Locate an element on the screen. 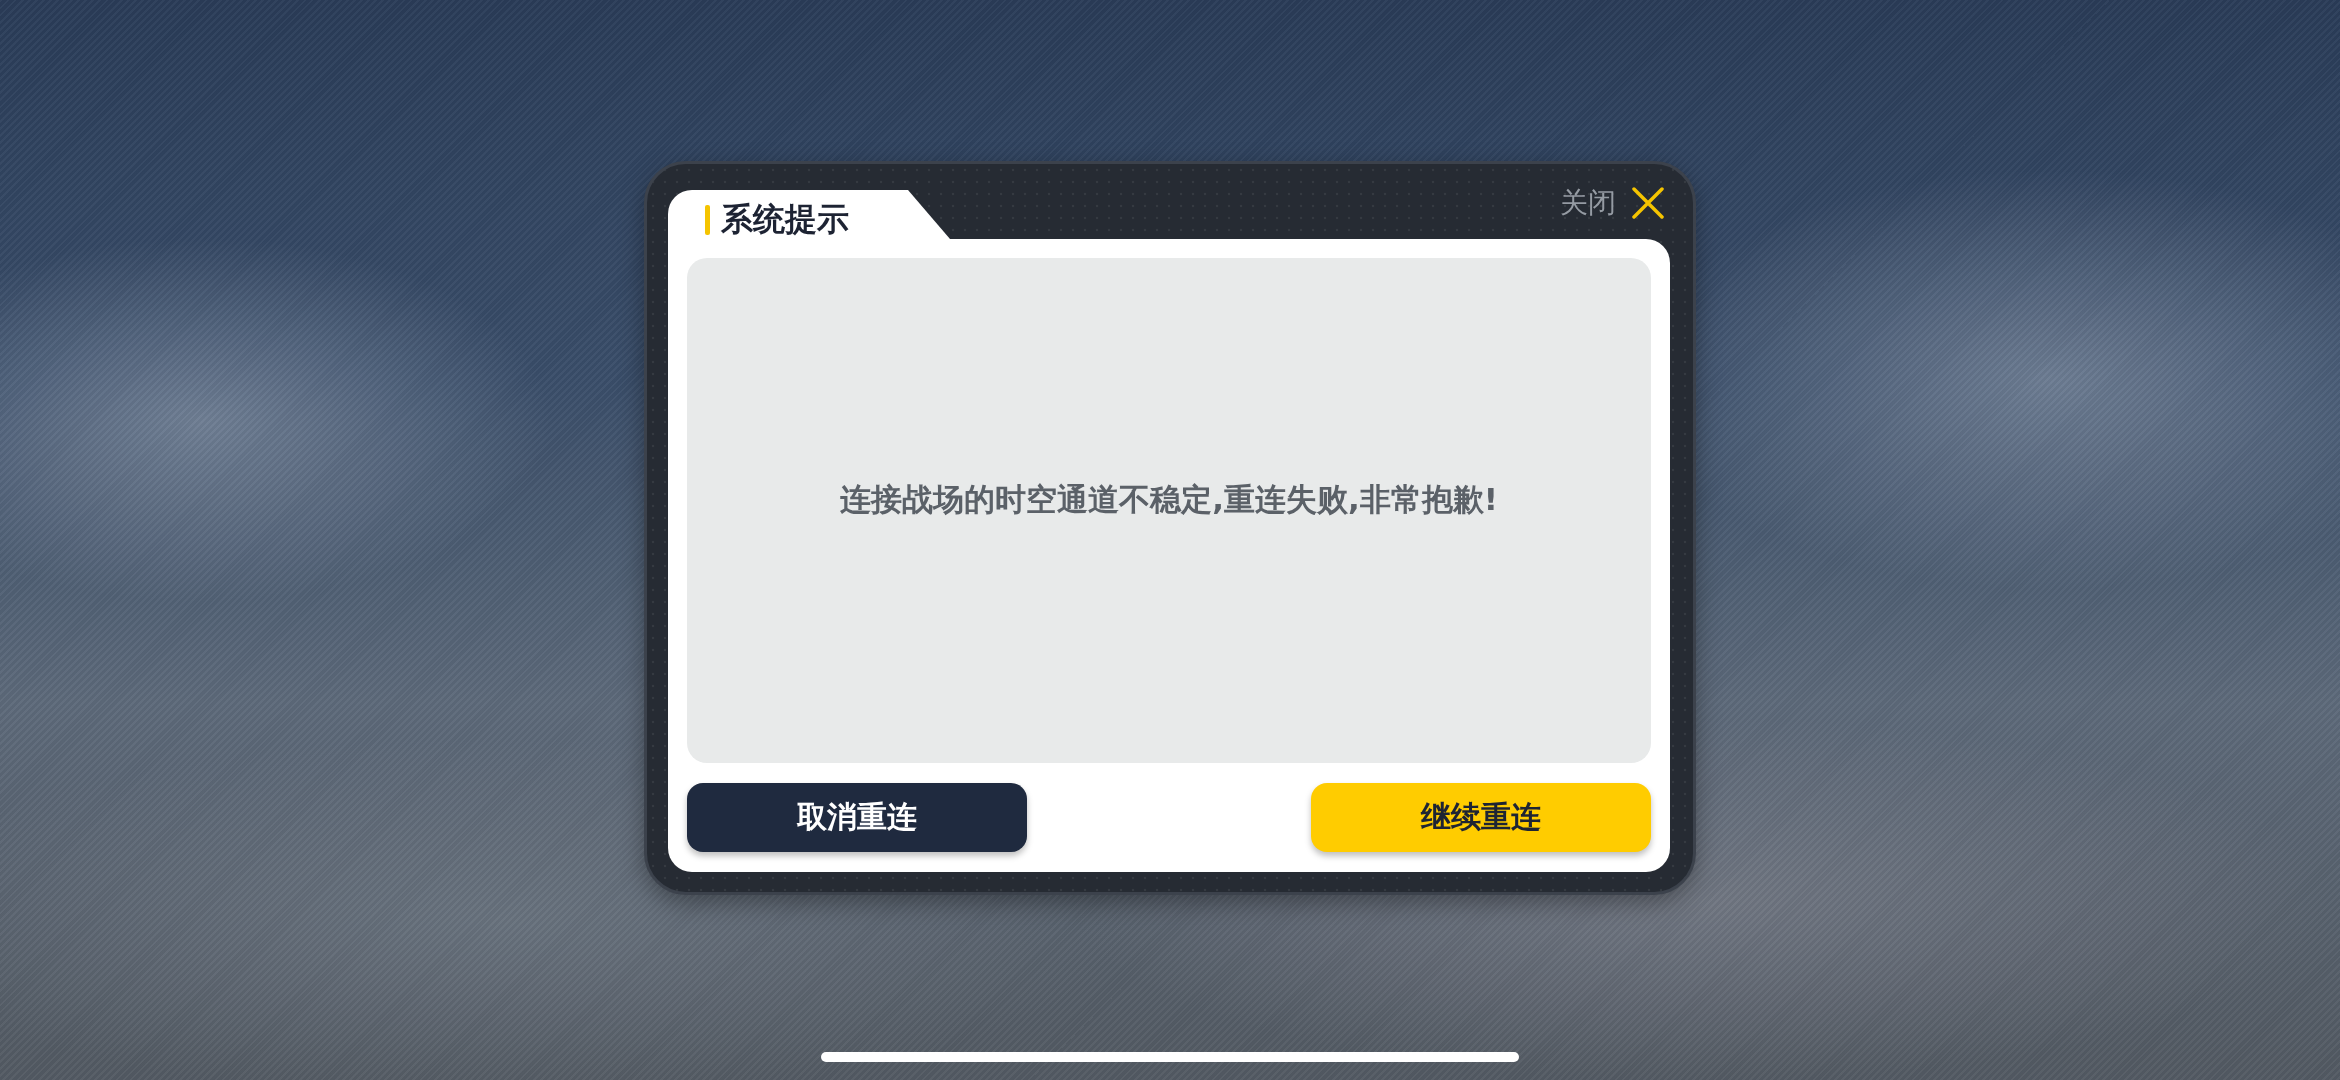 The image size is (2340, 1080). title-marker-icon is located at coordinates (707, 219).